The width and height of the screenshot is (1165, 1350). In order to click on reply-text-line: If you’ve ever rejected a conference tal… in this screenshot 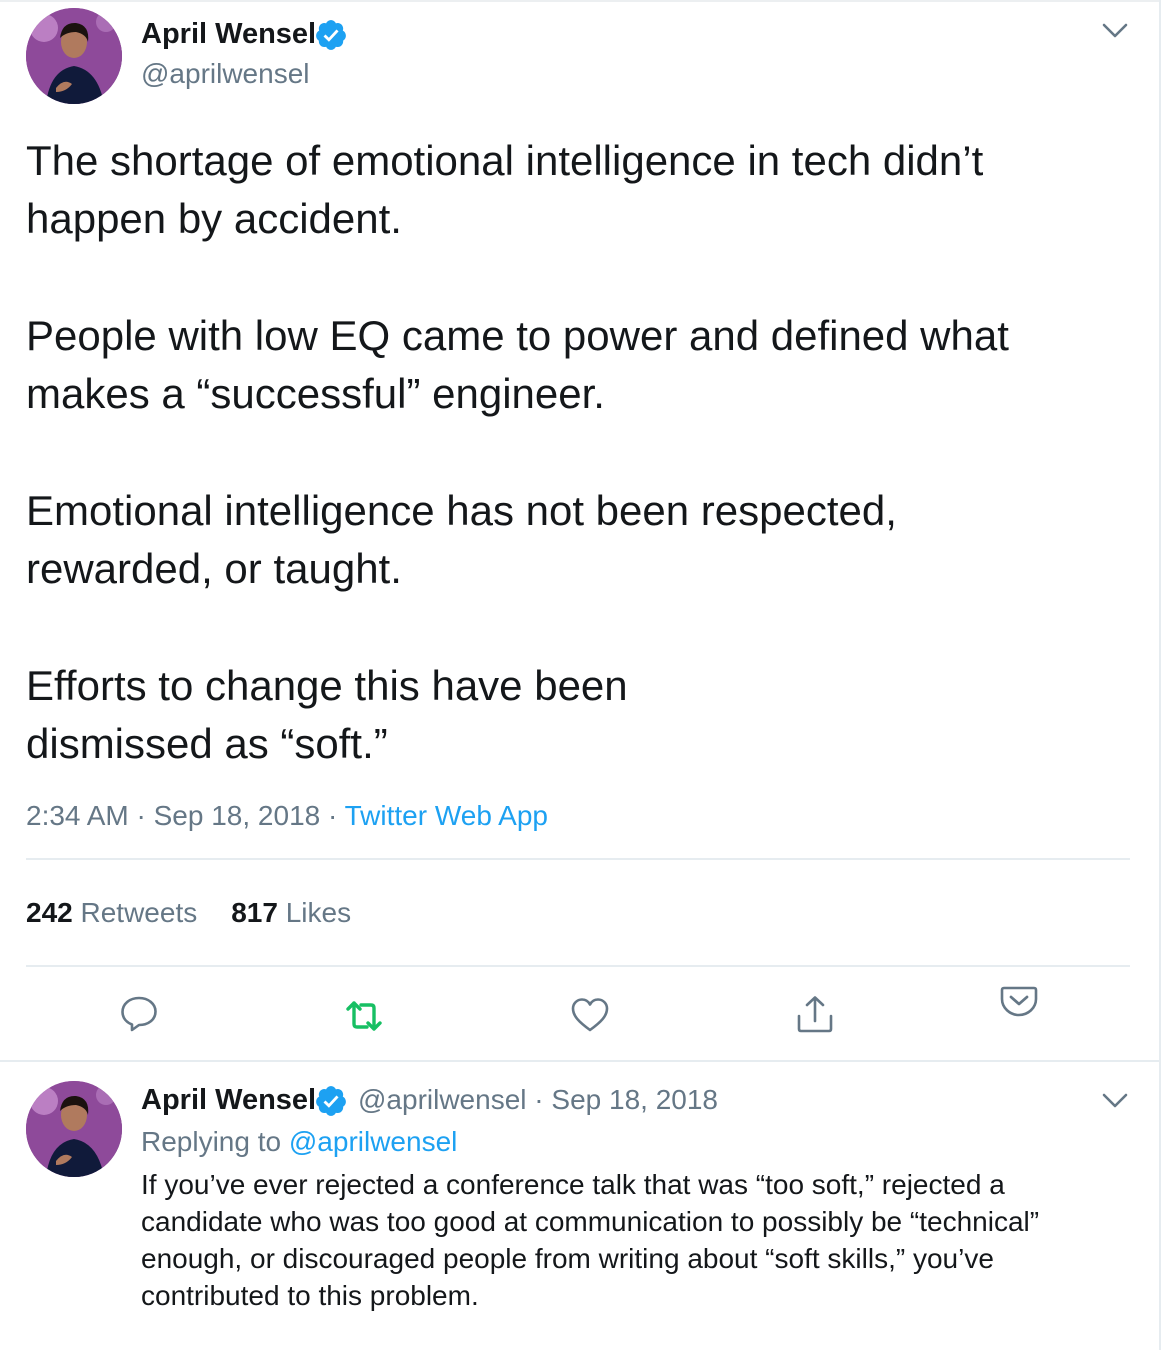, I will do `click(573, 1184)`.